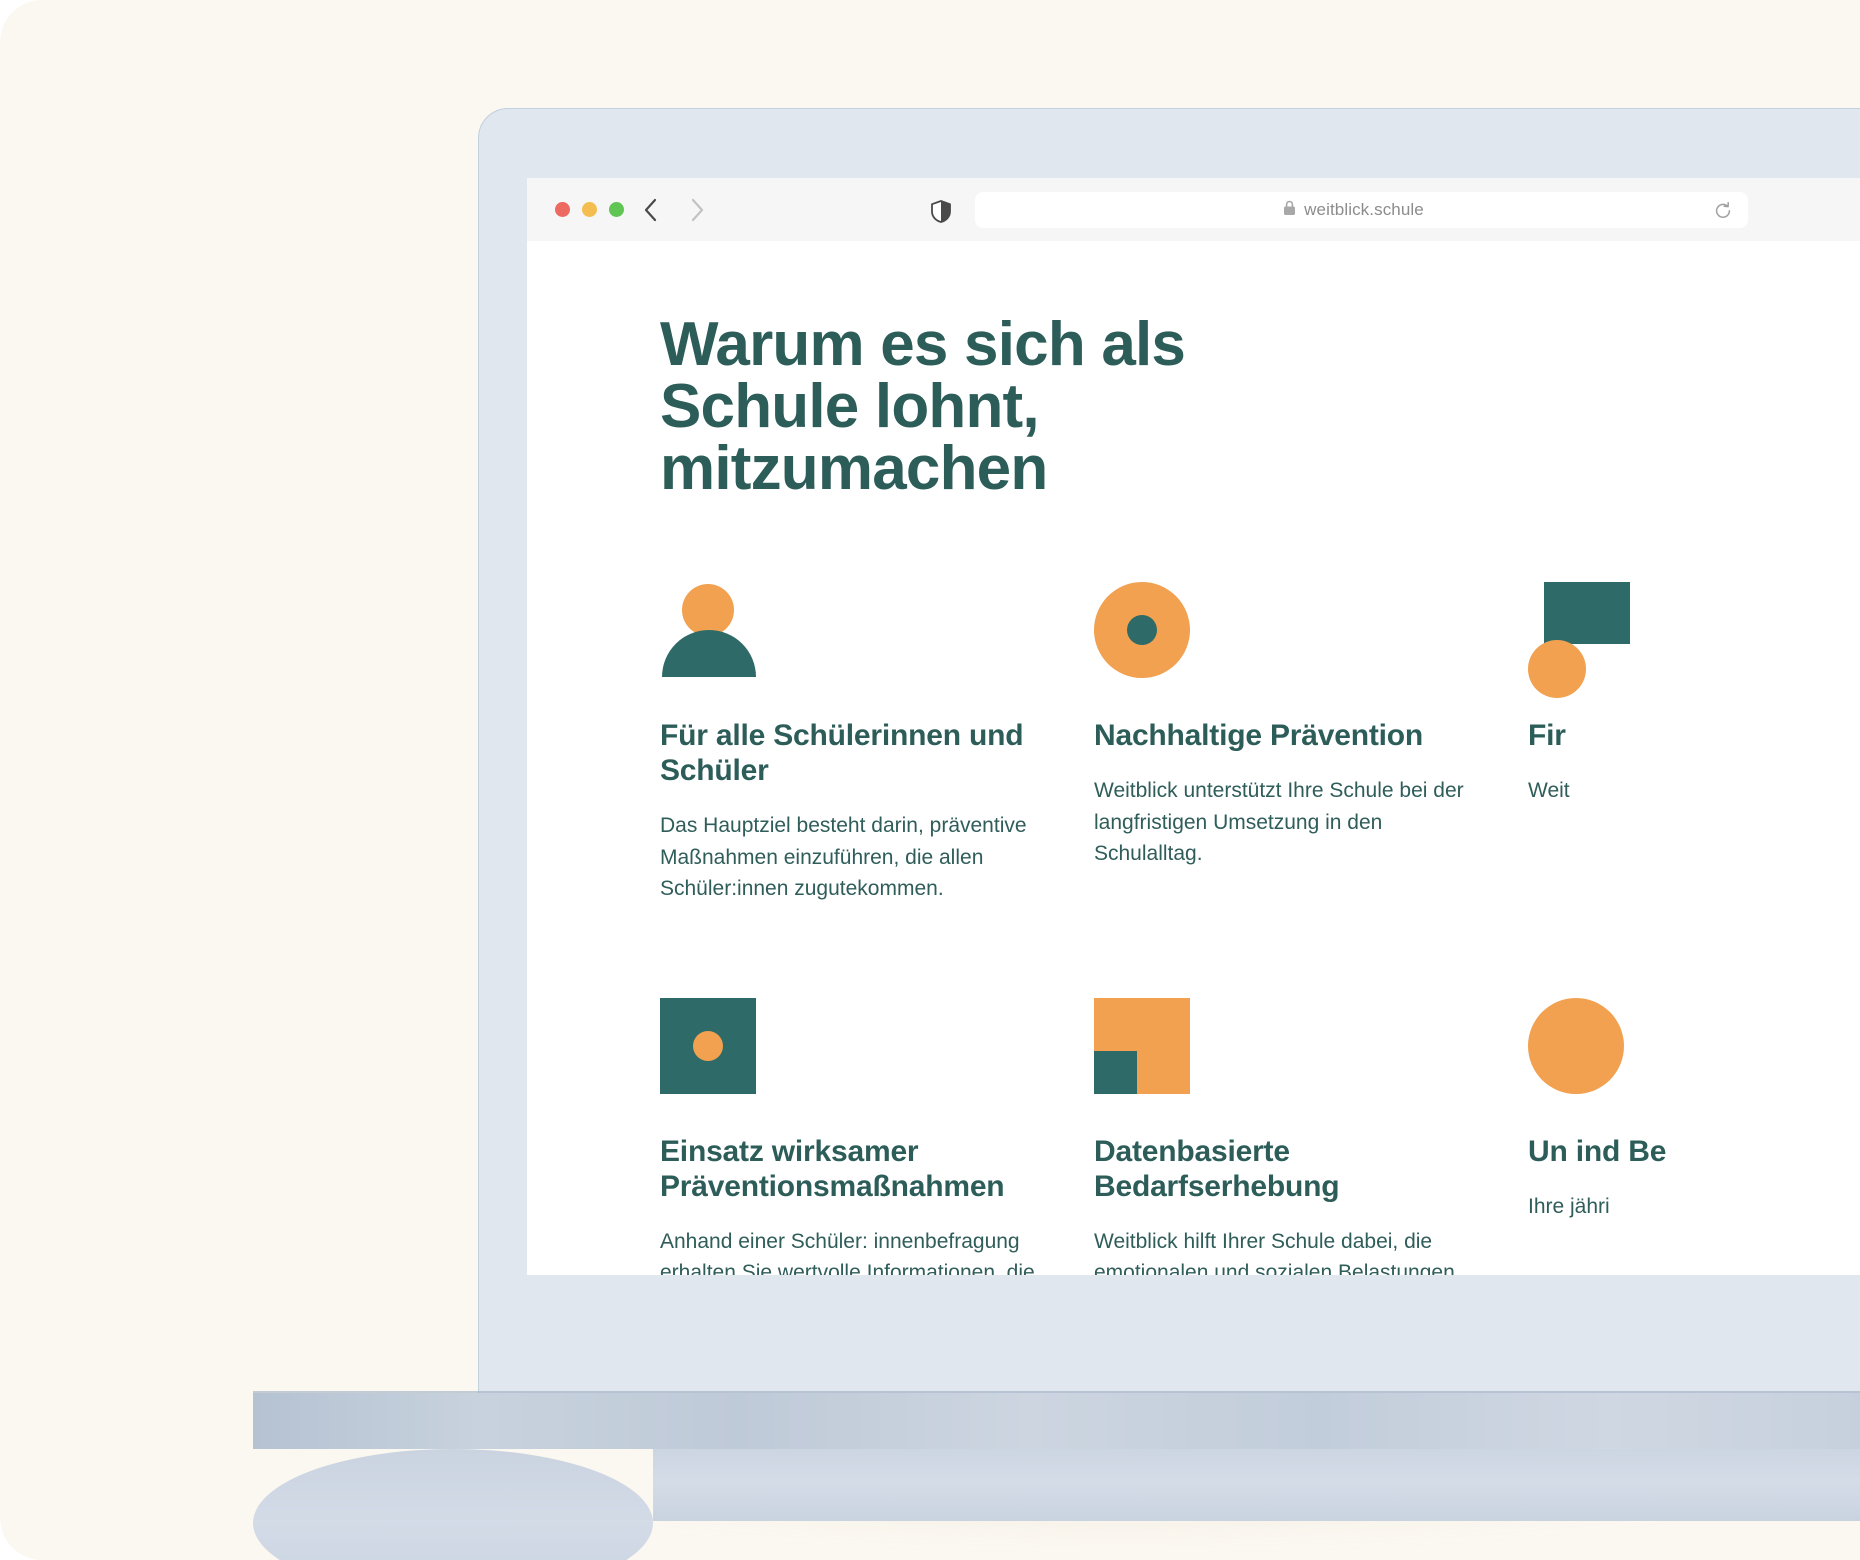  I want to click on teal-square-dot-icon, so click(710, 1047).